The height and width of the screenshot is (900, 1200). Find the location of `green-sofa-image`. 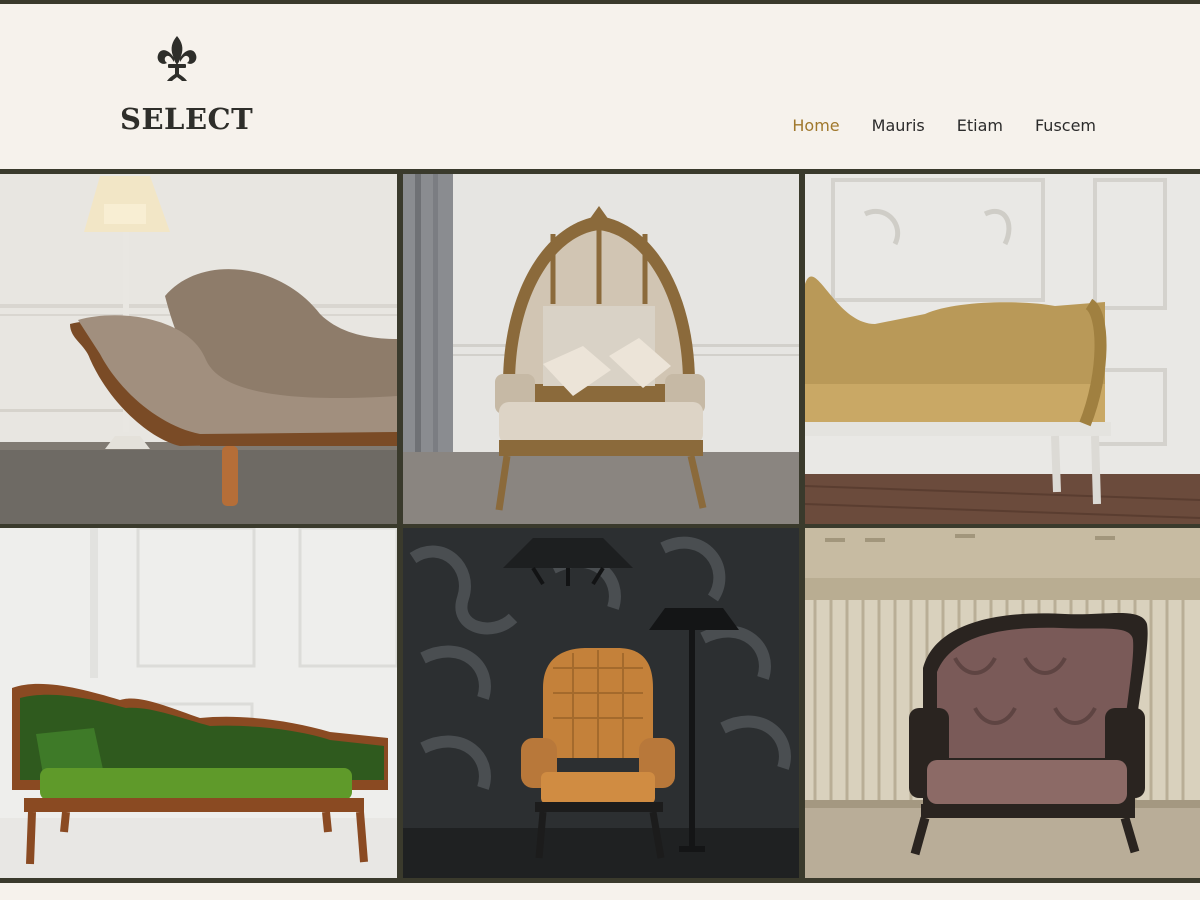

green-sofa-image is located at coordinates (198, 703).